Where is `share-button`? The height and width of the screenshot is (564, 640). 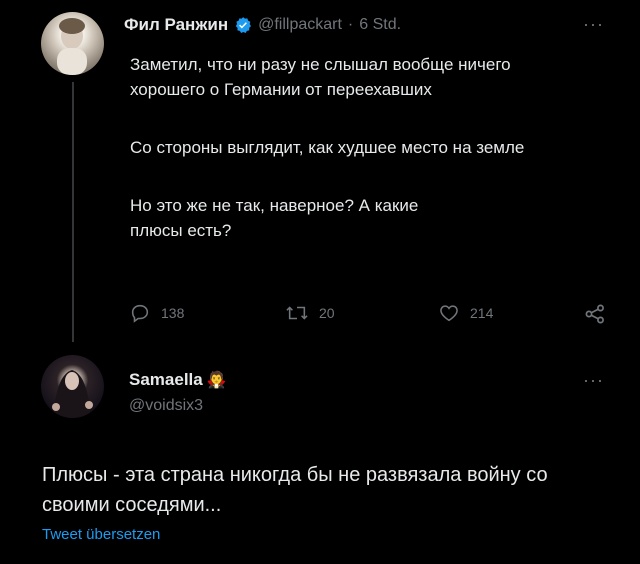 share-button is located at coordinates (595, 314).